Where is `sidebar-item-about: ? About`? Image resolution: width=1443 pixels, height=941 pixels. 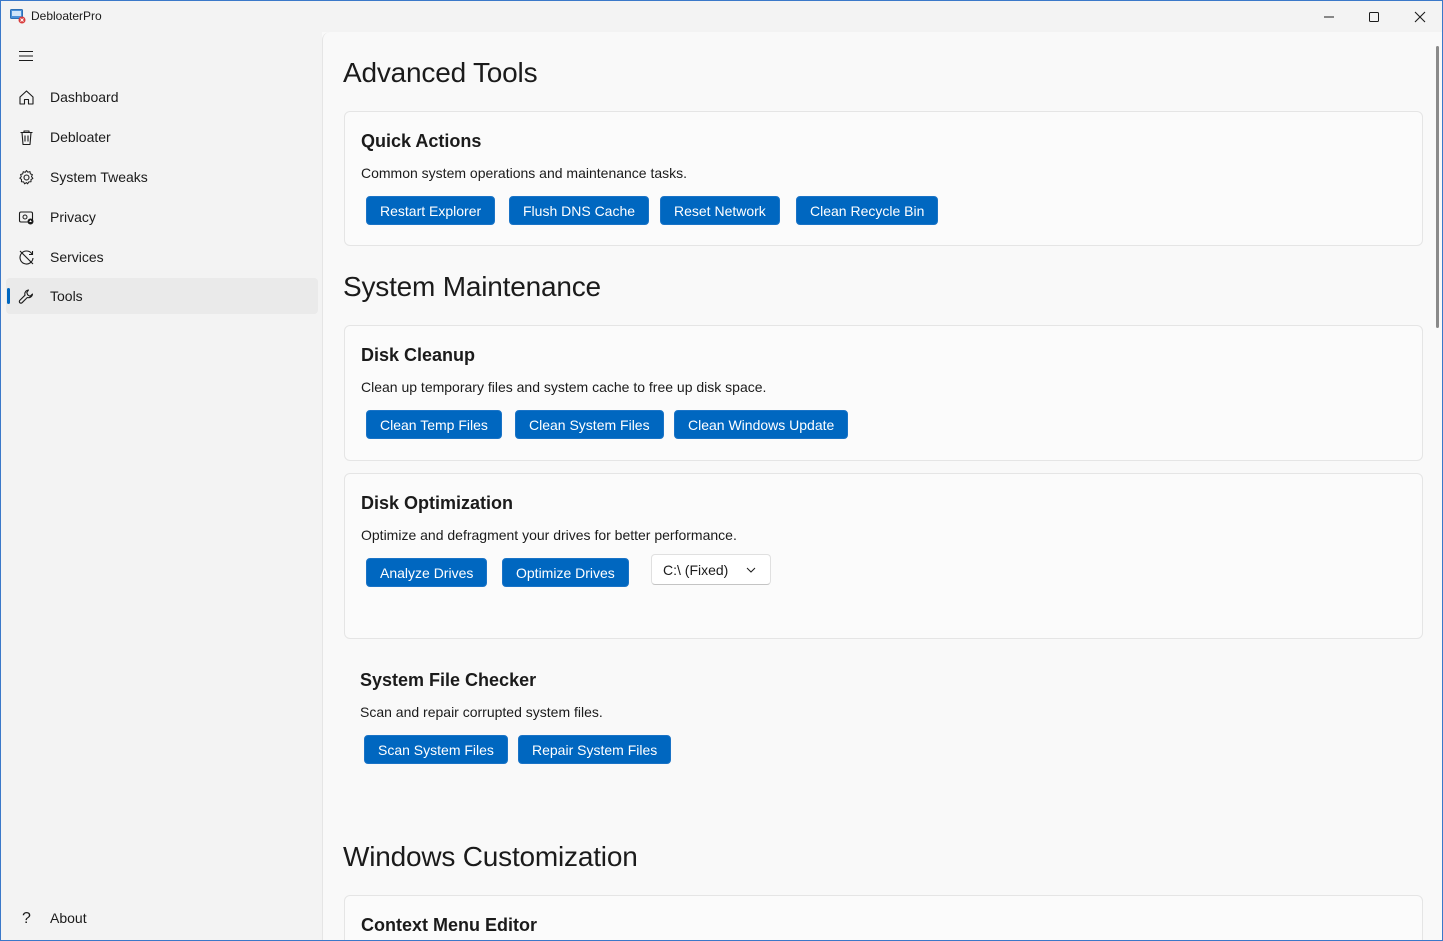
sidebar-item-about: ? About is located at coordinates (162, 918).